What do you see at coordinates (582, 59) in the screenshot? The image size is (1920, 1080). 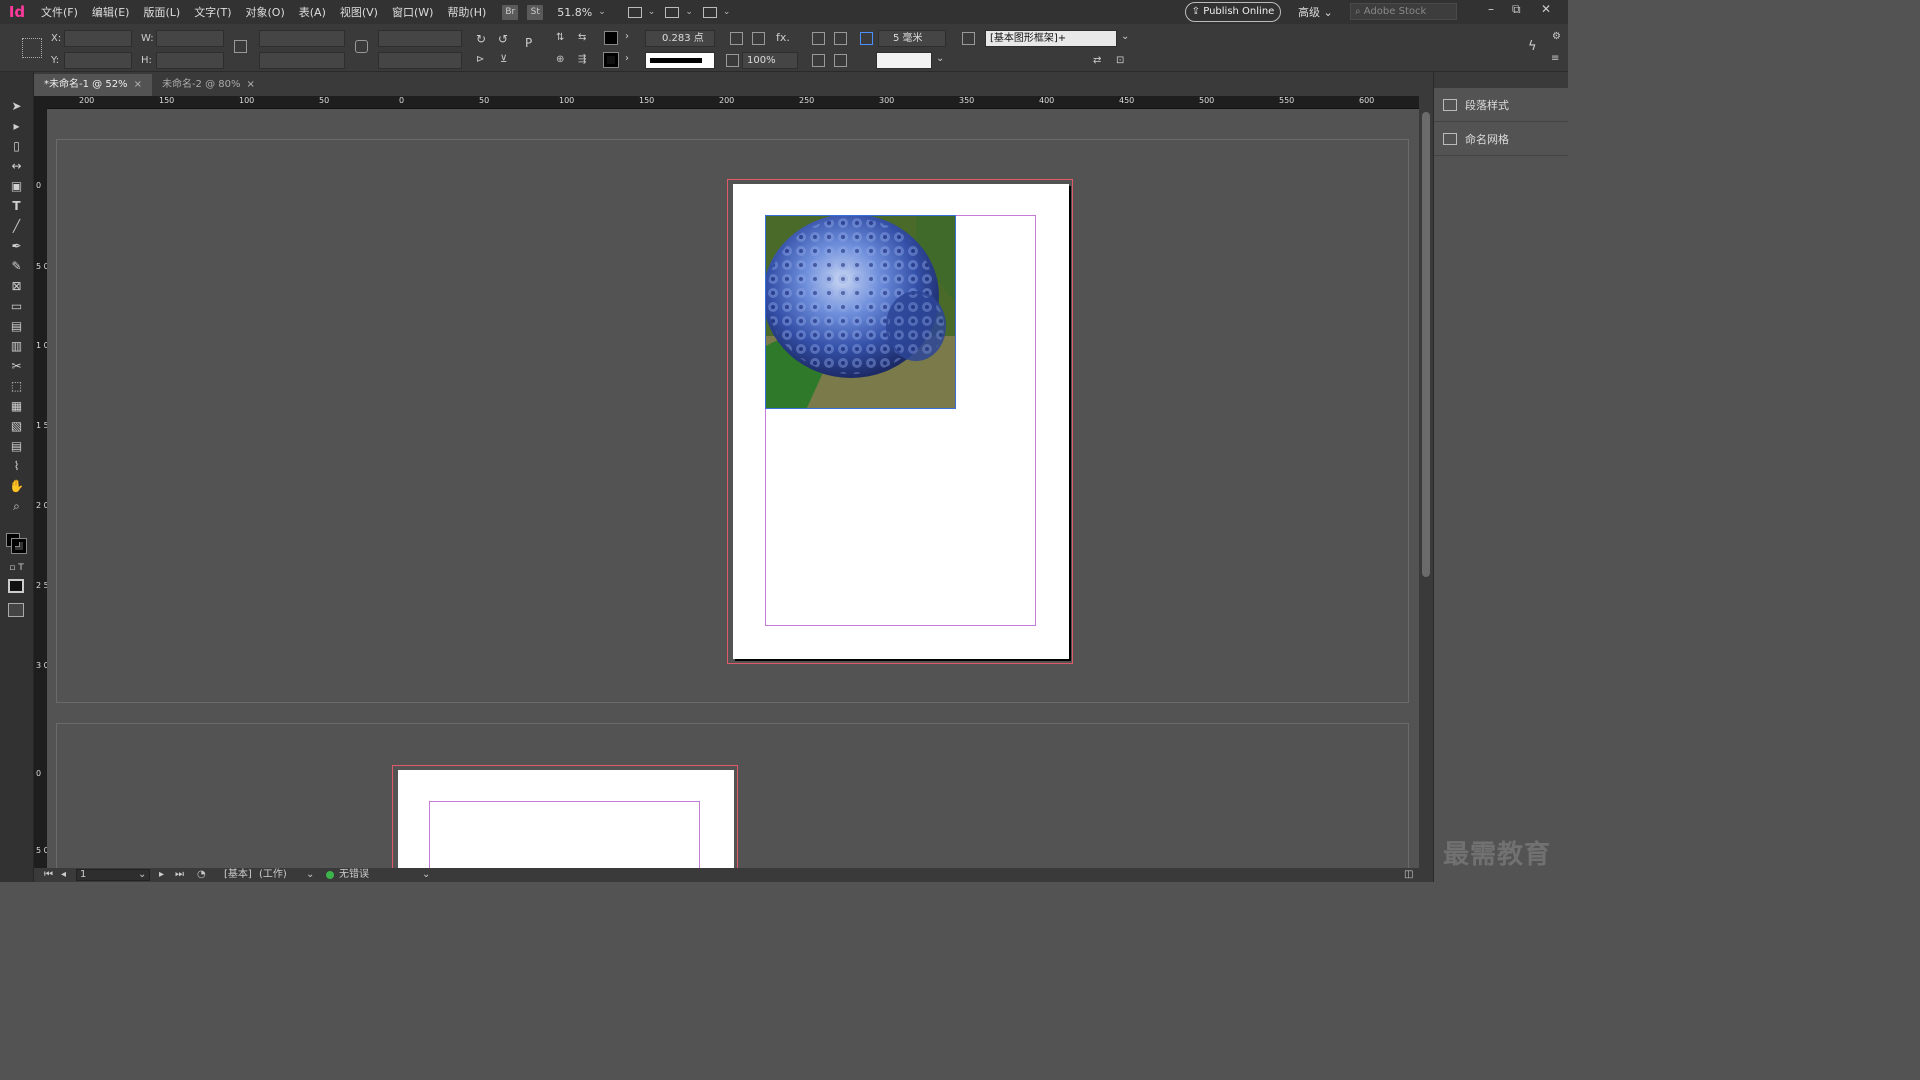 I see `select-next-icon: ⇶` at bounding box center [582, 59].